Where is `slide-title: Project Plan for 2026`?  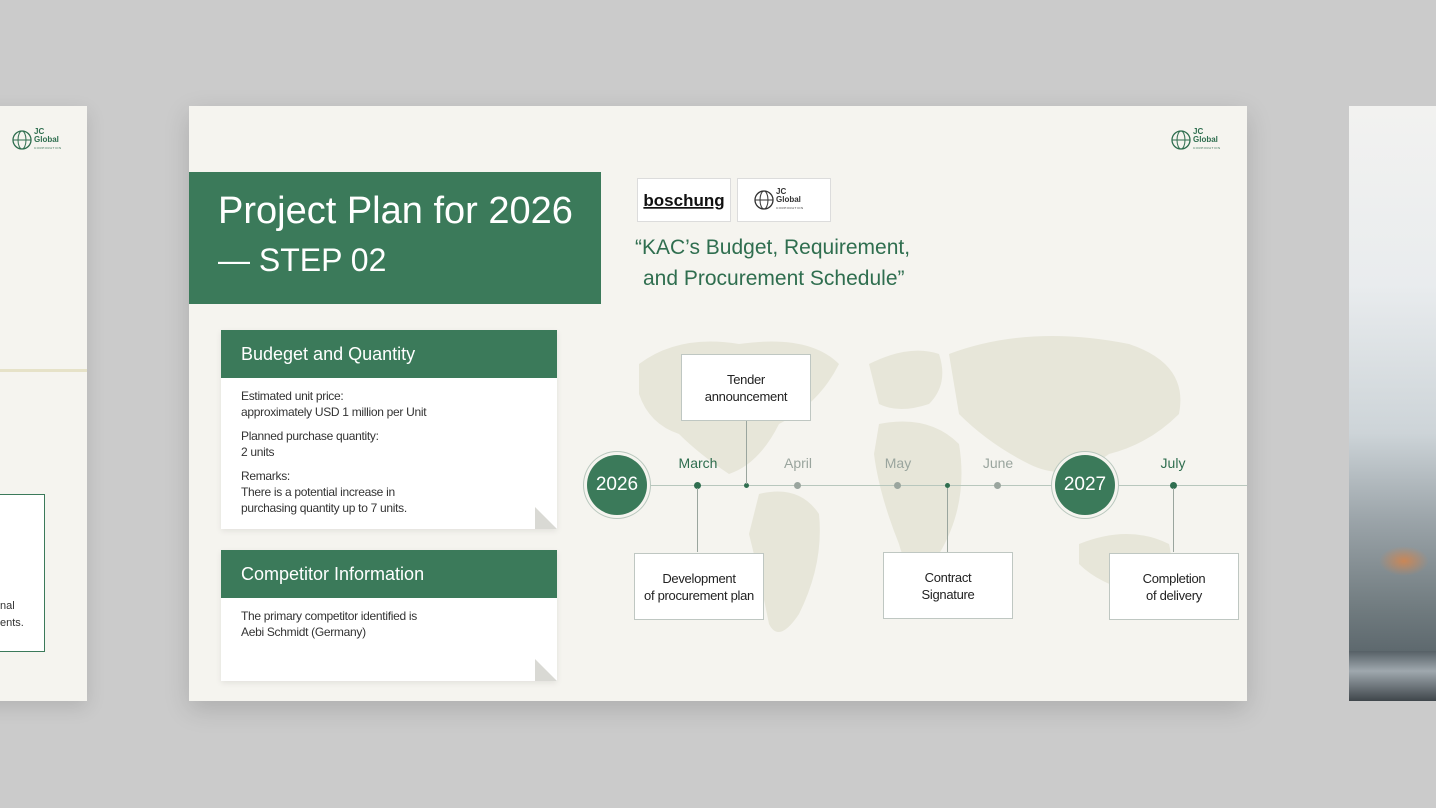
slide-title: Project Plan for 2026 is located at coordinates (395, 211).